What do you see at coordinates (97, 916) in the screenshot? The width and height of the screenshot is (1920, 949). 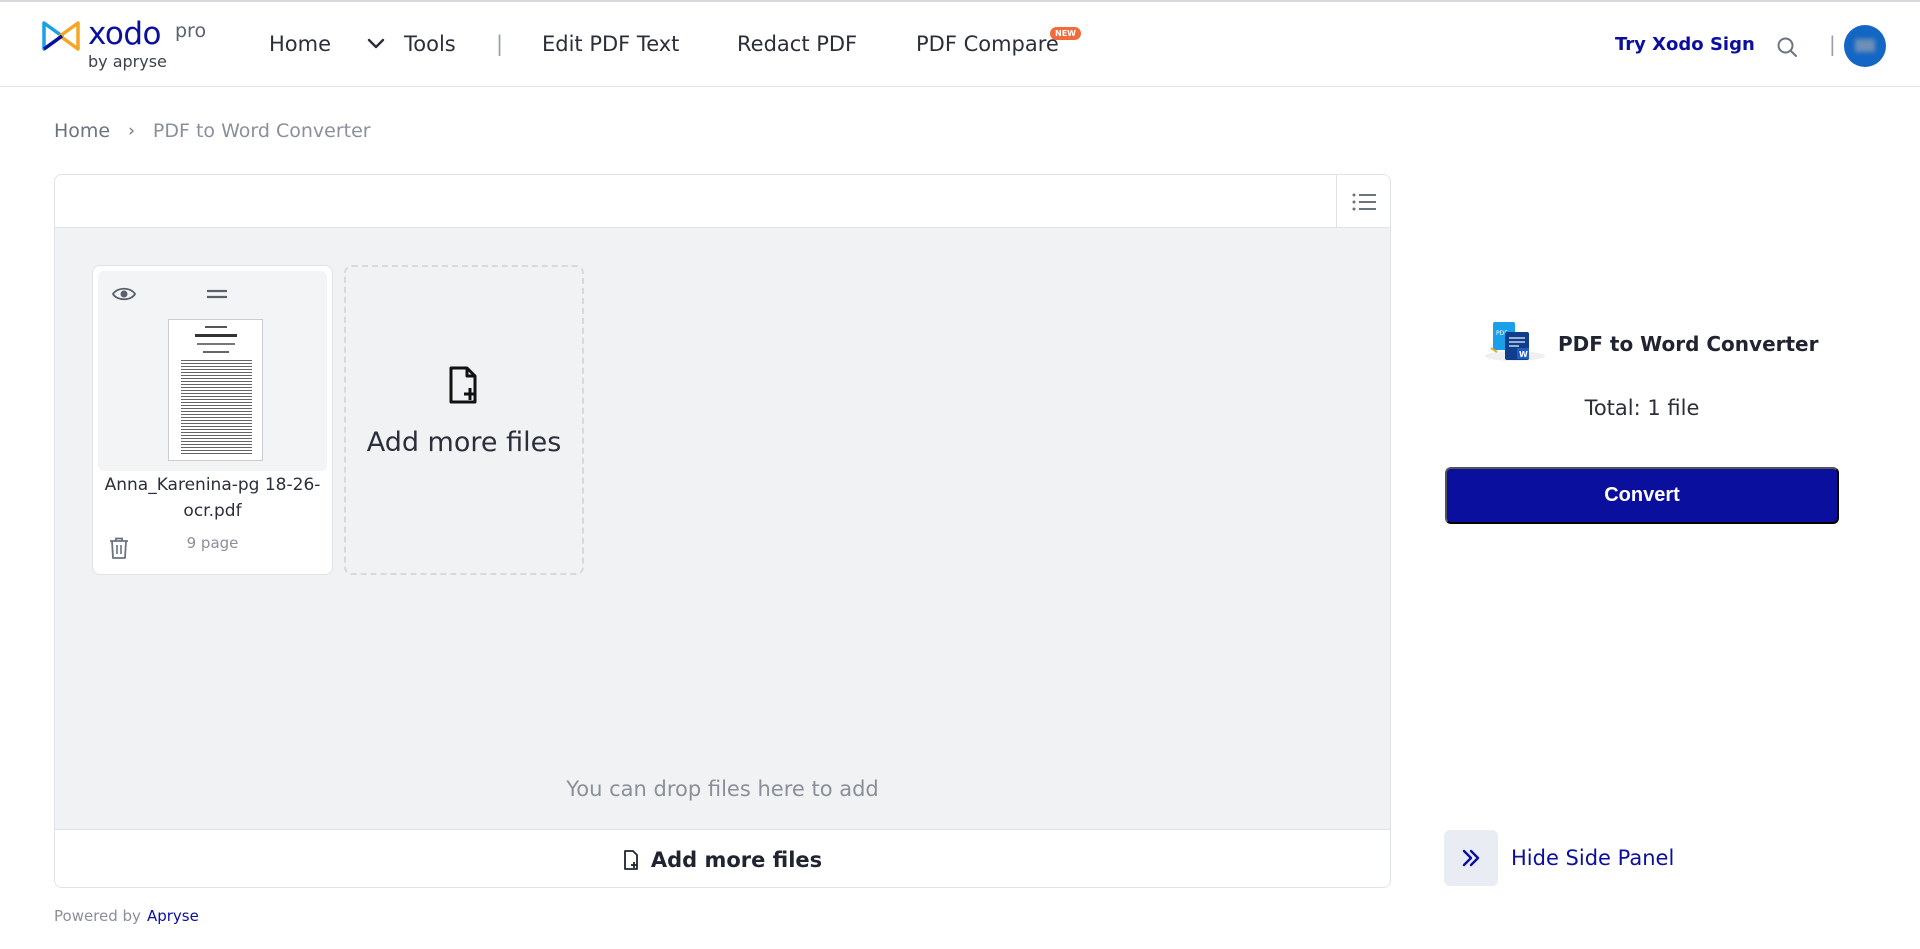 I see `powered-by-label: Powered by` at bounding box center [97, 916].